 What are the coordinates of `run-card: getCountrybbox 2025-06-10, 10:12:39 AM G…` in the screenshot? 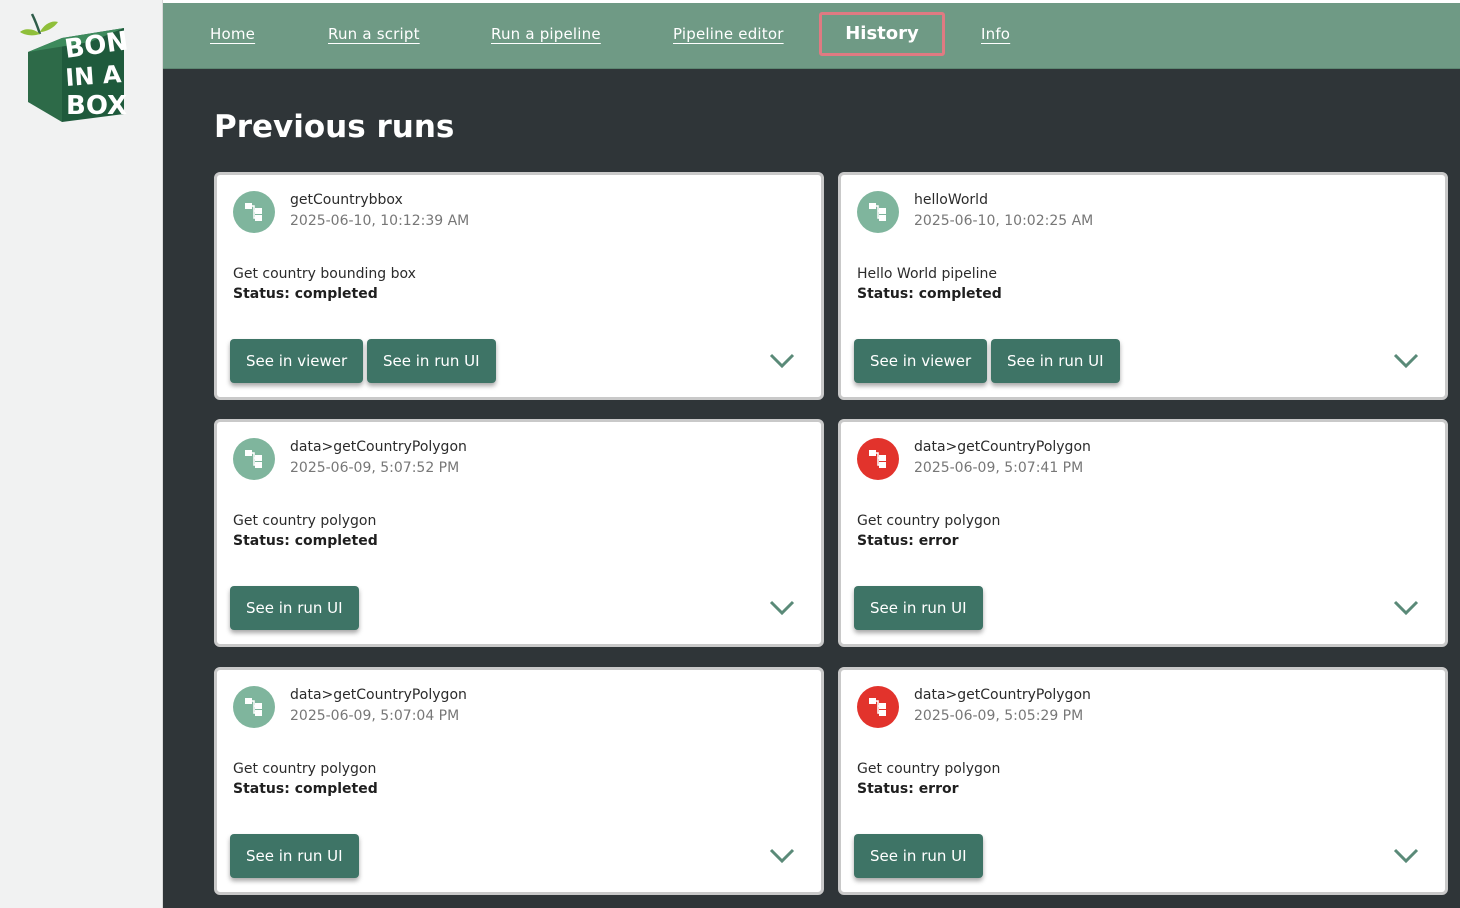 It's located at (519, 286).